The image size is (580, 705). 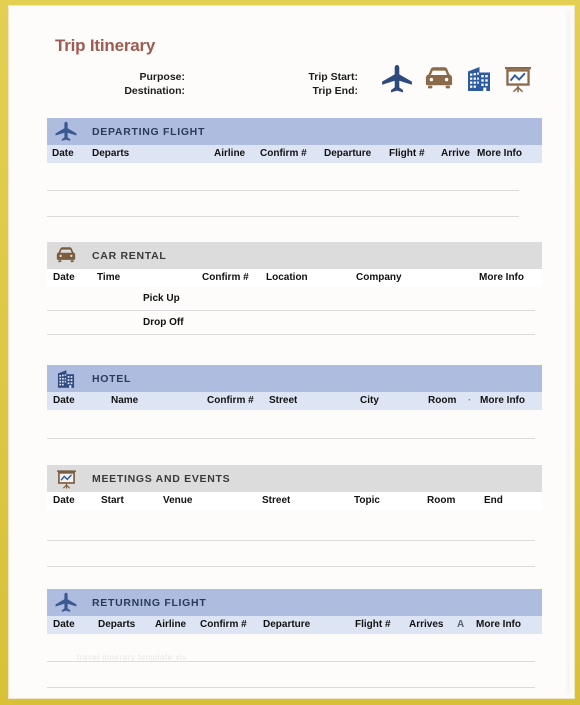 What do you see at coordinates (455, 153) in the screenshot?
I see `col-arrive: Arrive` at bounding box center [455, 153].